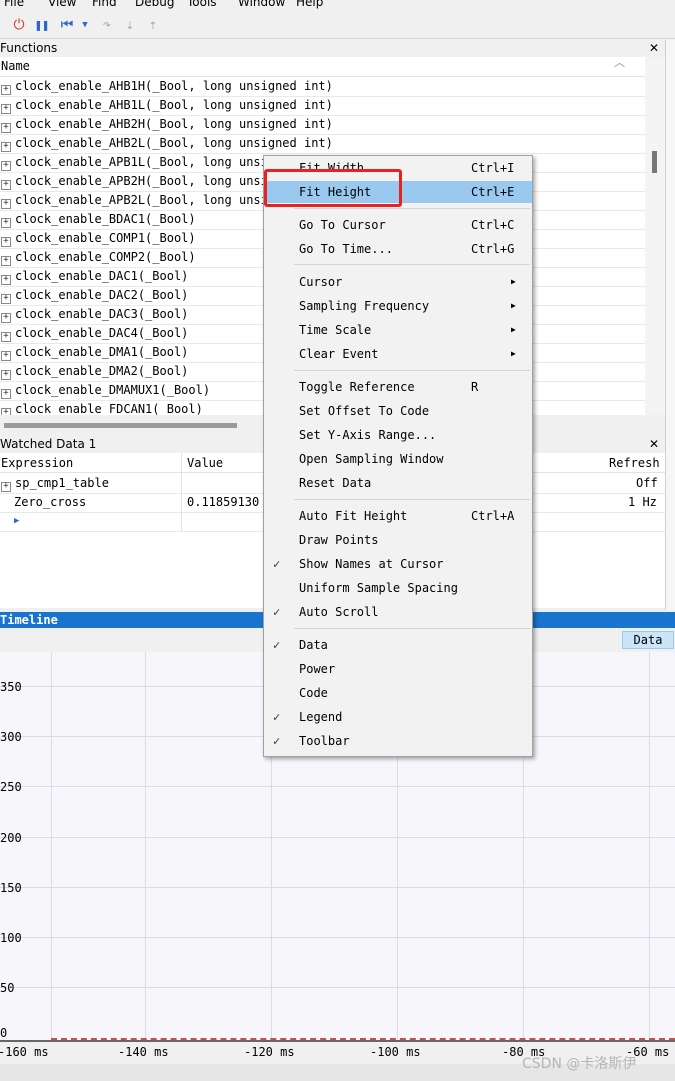  What do you see at coordinates (14, 4) in the screenshot?
I see `menu-file: File` at bounding box center [14, 4].